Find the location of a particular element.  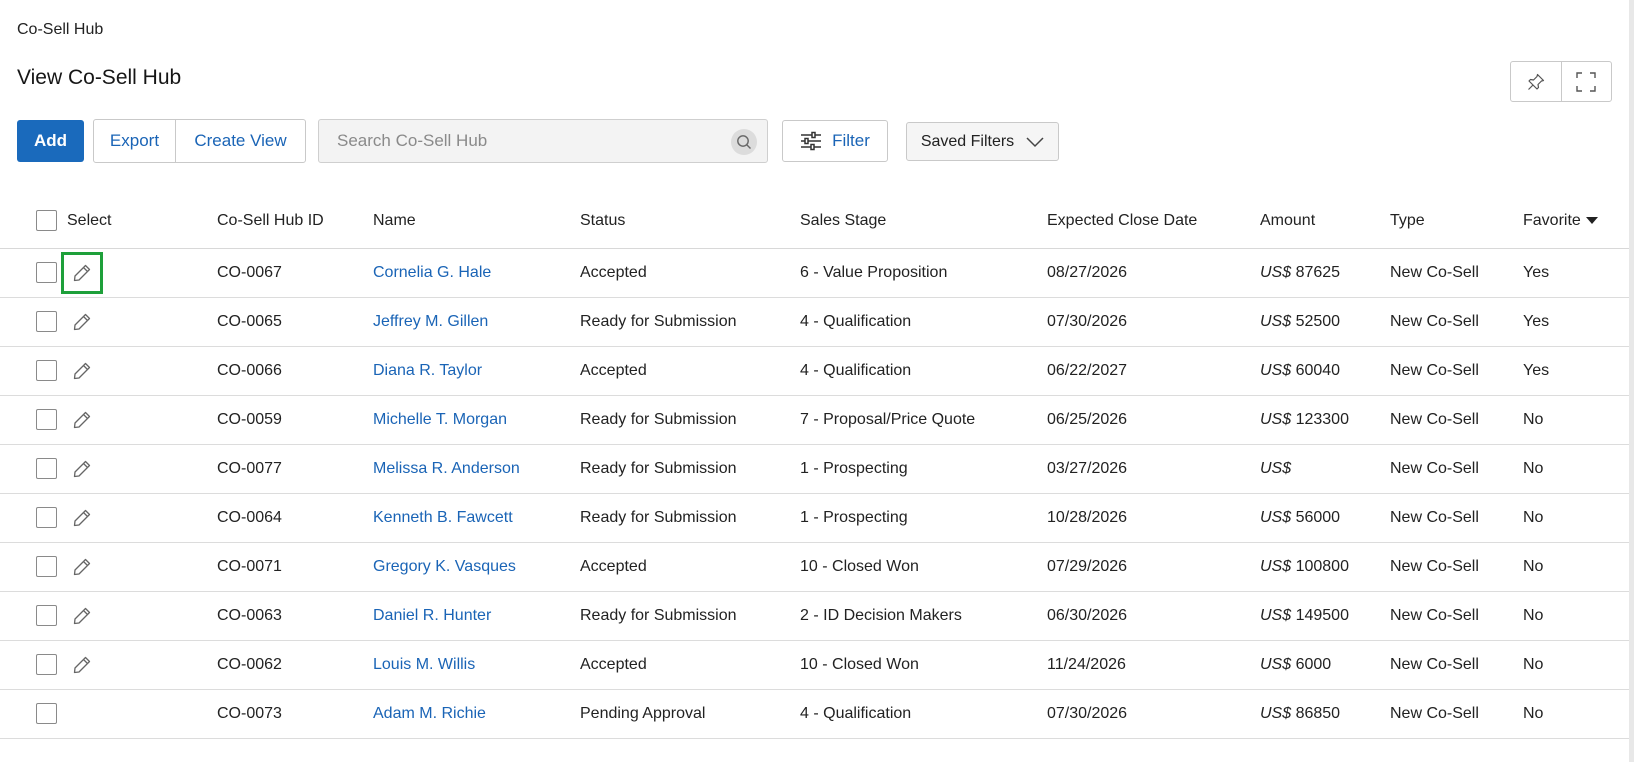

saved-filters-dropdown: Saved Filters is located at coordinates (982, 141).